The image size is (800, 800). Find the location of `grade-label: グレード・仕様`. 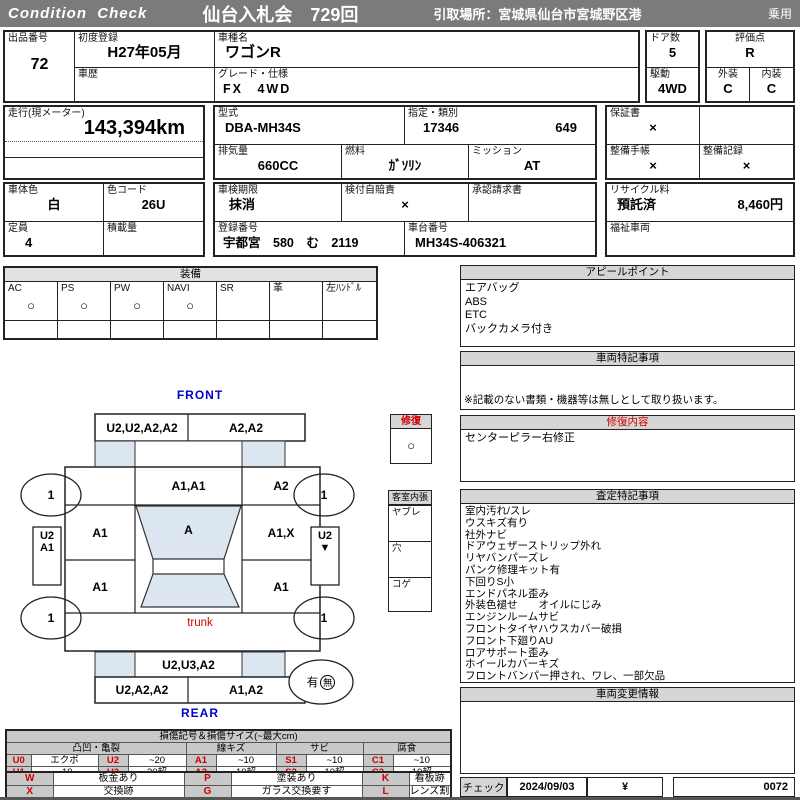

grade-label: グレード・仕様 is located at coordinates (253, 74).